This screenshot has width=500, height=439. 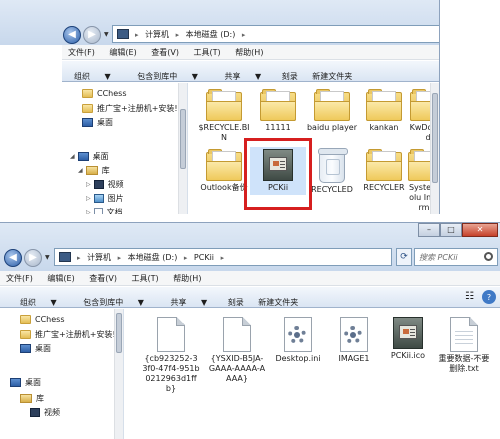 I want to click on breadcrumb: ▸ 计算机 ▸ 本地磁盘 (D:) ▸, so click(x=192, y=34).